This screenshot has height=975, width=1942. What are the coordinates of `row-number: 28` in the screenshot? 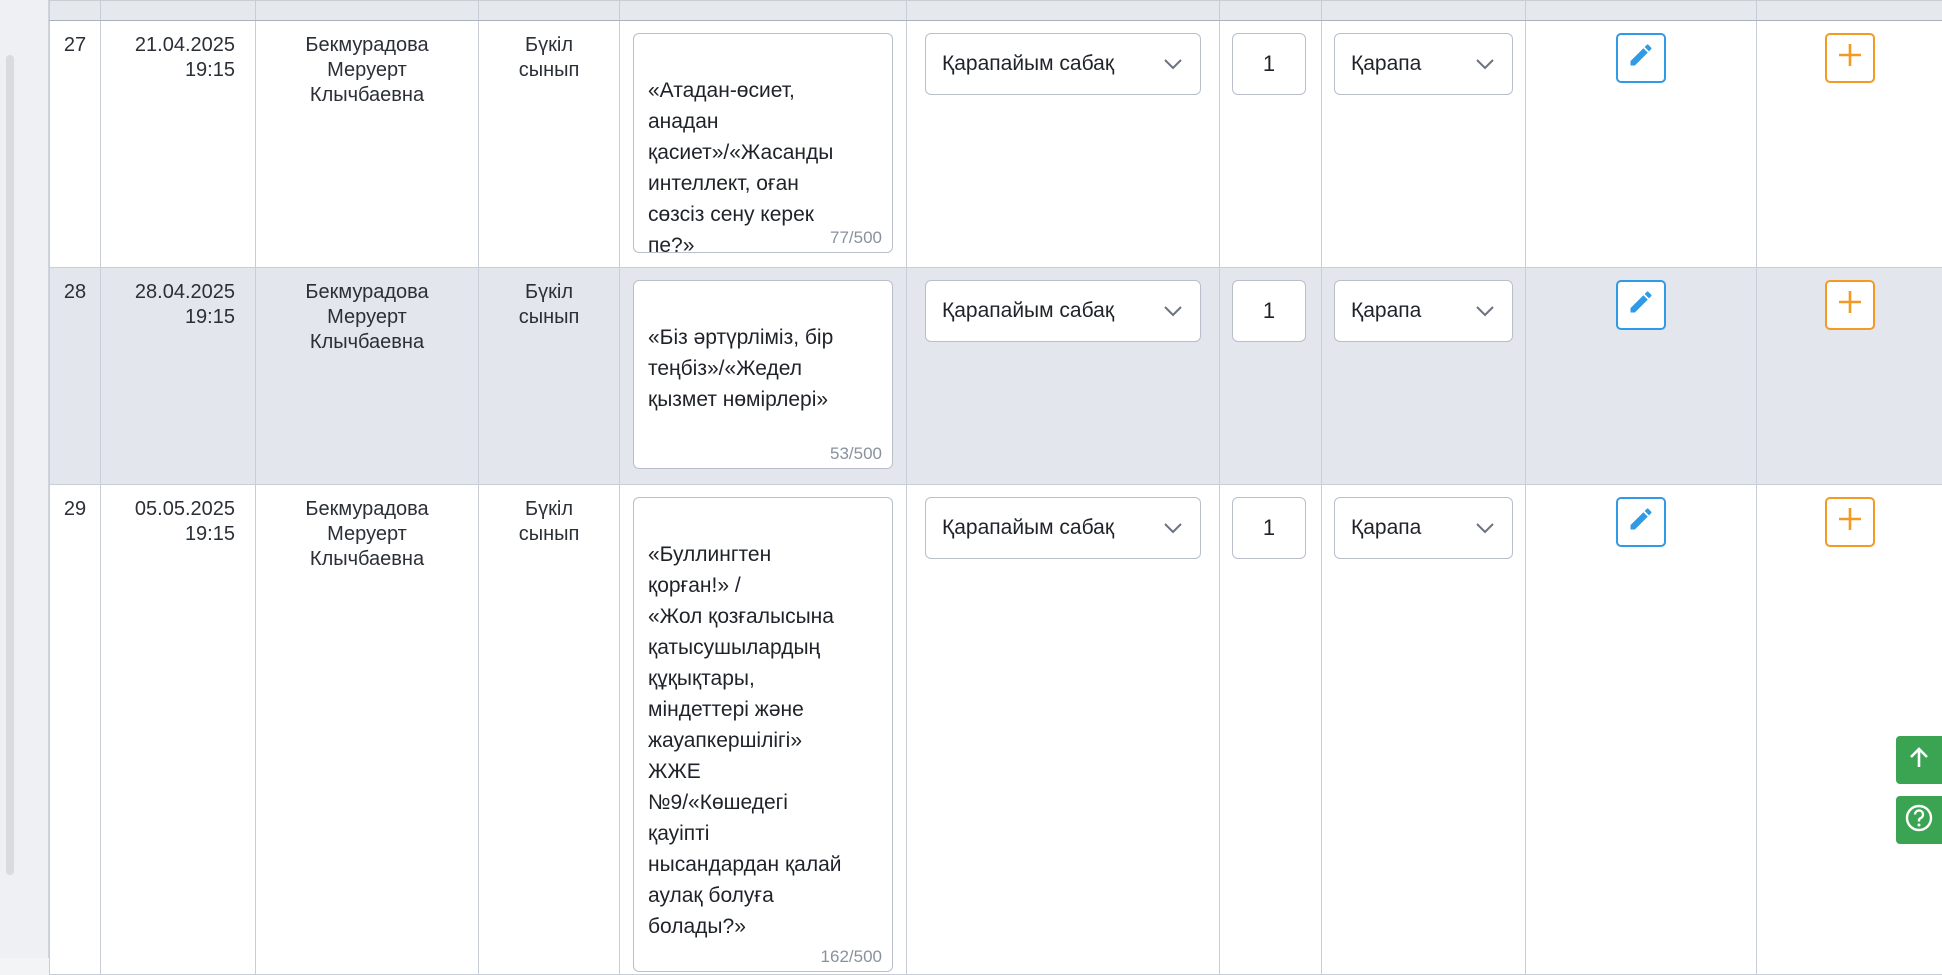 It's located at (75, 376).